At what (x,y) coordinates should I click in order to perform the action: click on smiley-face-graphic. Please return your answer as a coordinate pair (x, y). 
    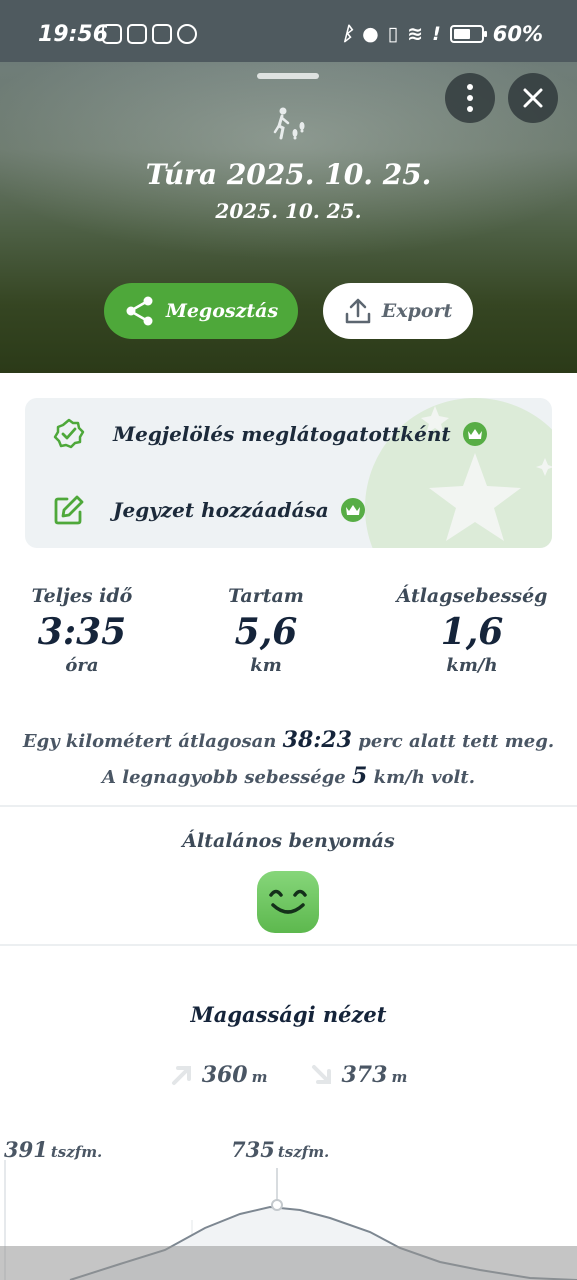
    Looking at the image, I should click on (288, 901).